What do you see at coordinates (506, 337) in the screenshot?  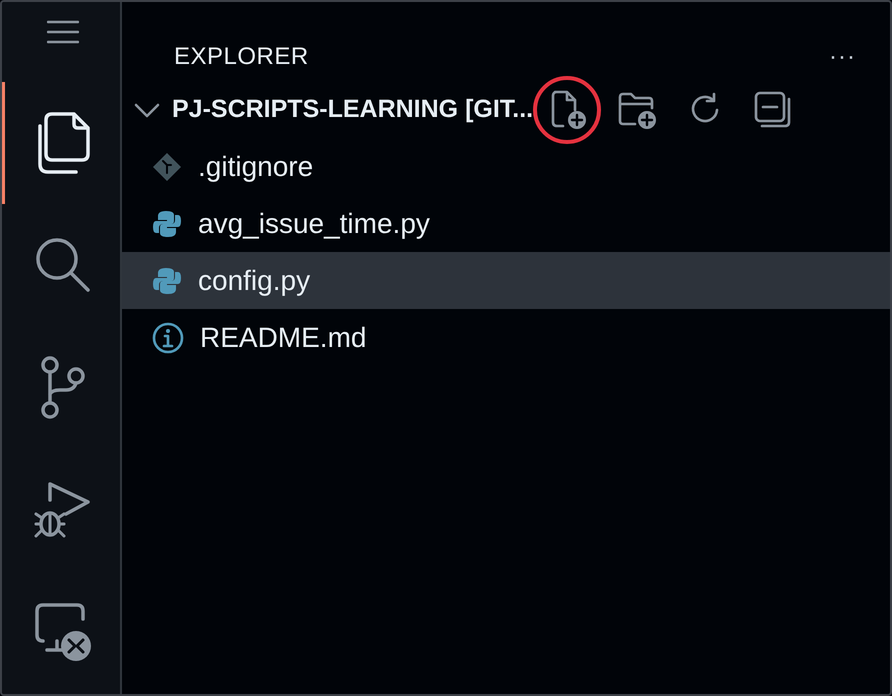 I see `file-row: README.md` at bounding box center [506, 337].